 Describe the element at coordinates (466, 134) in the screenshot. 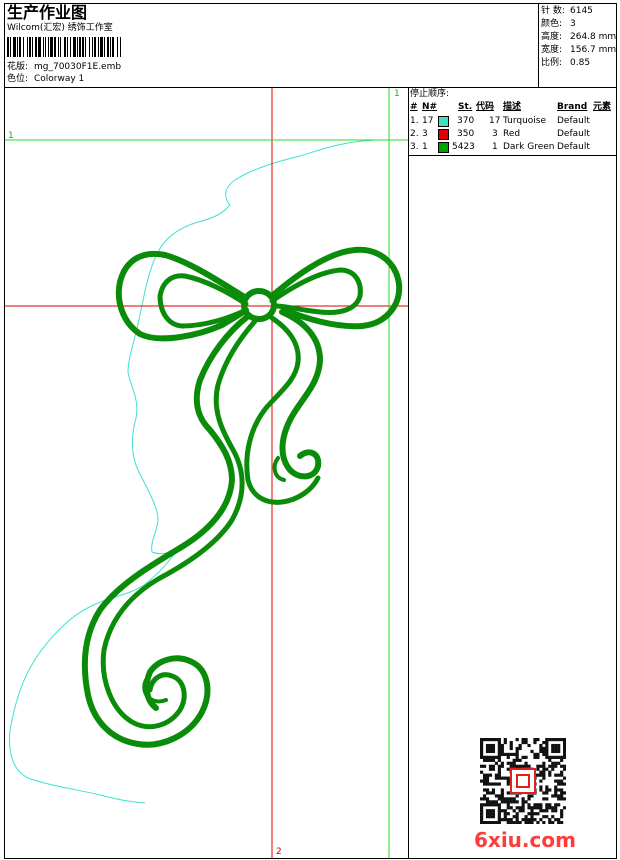

I see `row-stitches: 350` at that location.